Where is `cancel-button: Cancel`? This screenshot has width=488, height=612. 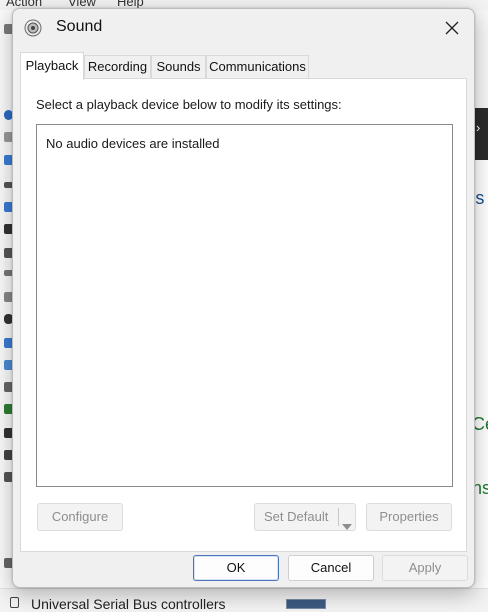 cancel-button: Cancel is located at coordinates (331, 568).